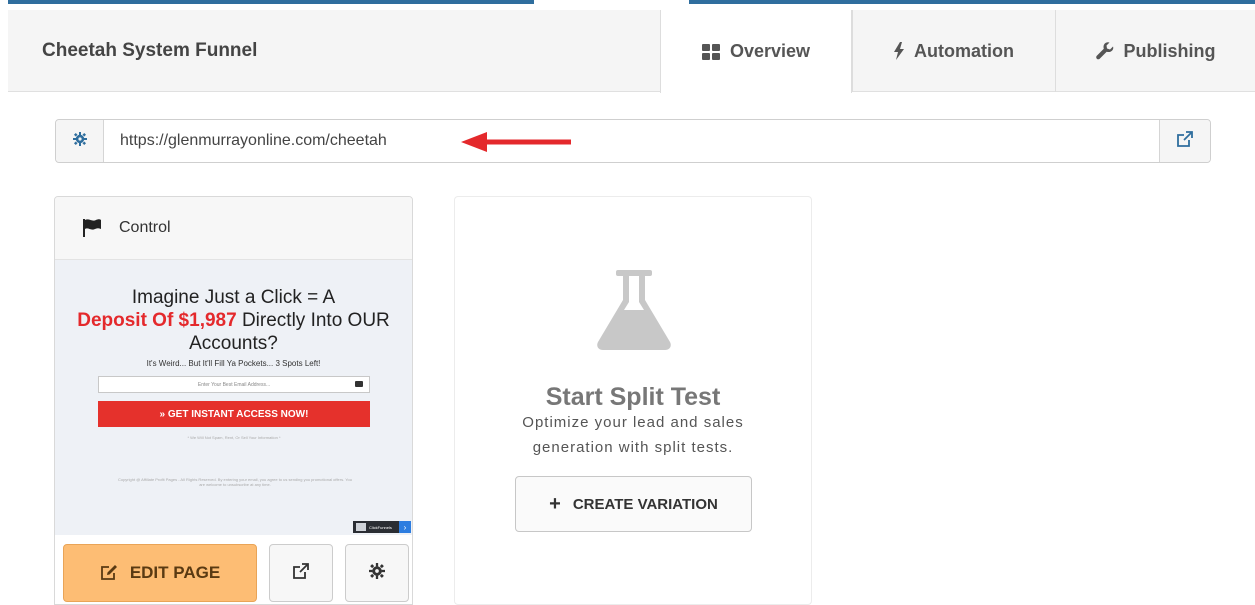  What do you see at coordinates (109, 573) in the screenshot?
I see `edit-icon` at bounding box center [109, 573].